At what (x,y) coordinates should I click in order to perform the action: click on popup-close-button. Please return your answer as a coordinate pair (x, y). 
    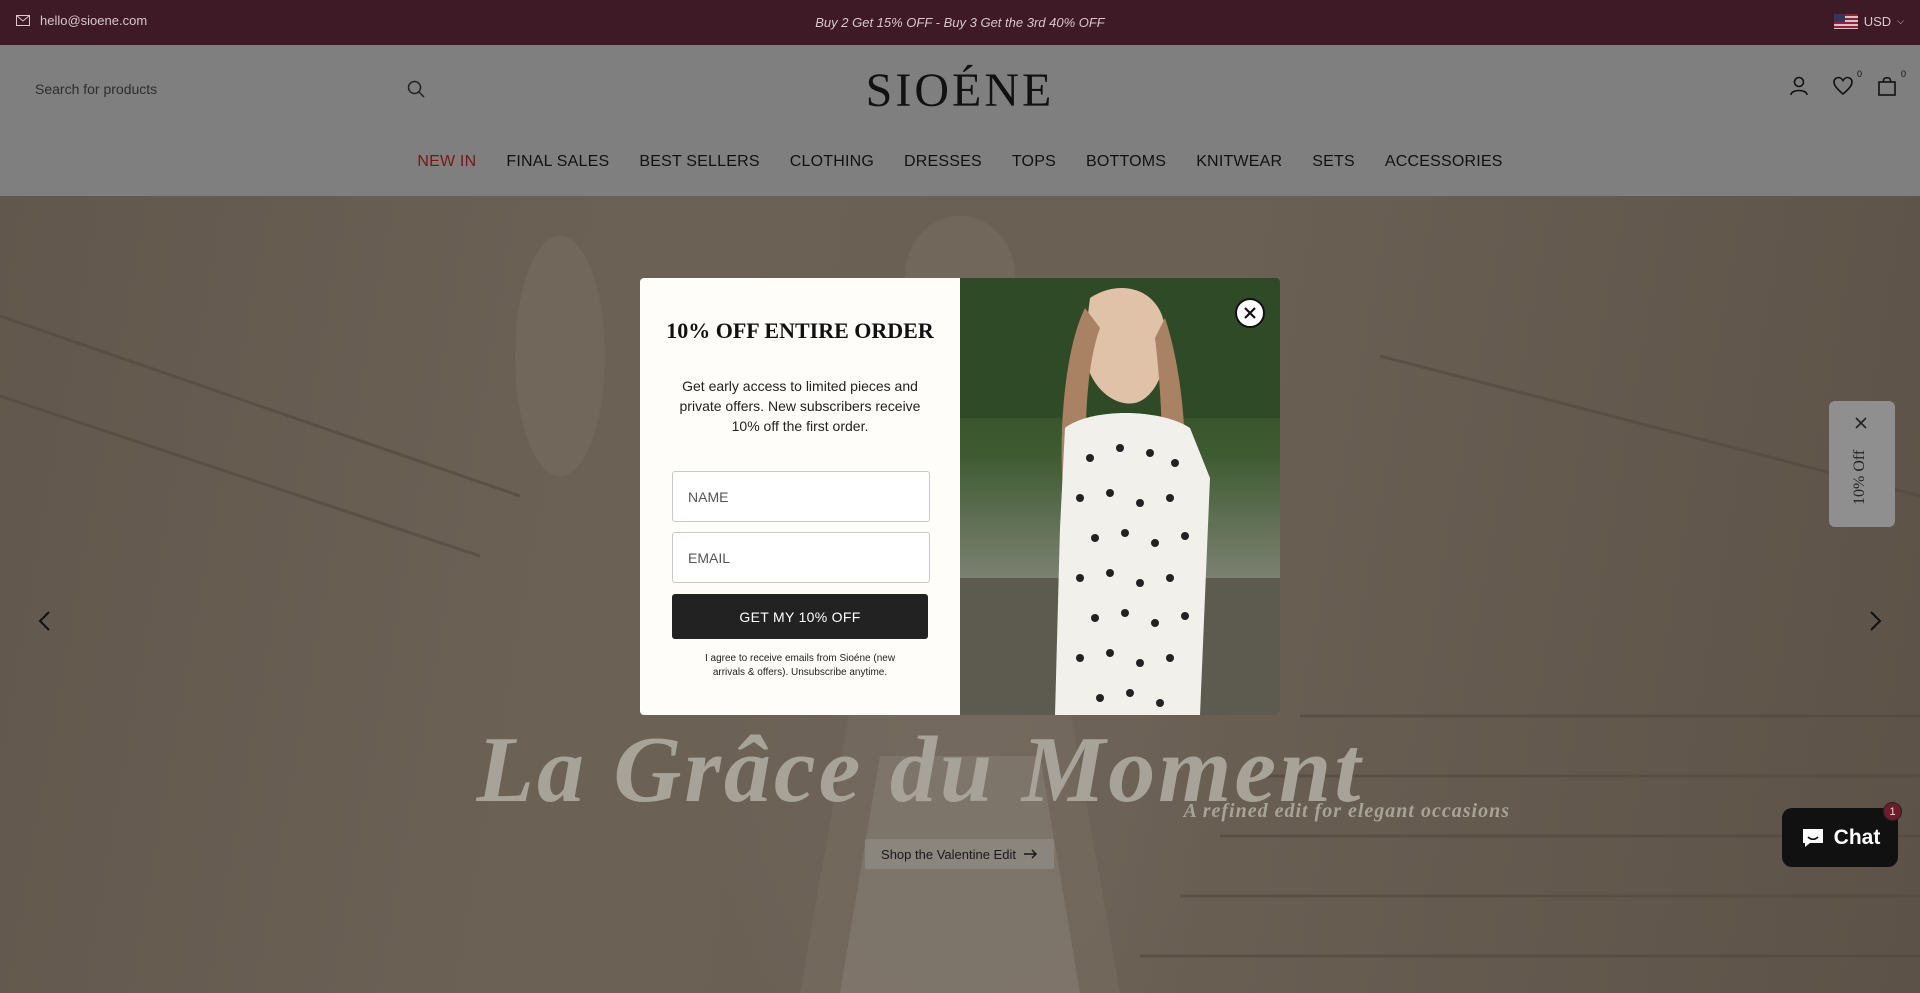
    Looking at the image, I should click on (1250, 313).